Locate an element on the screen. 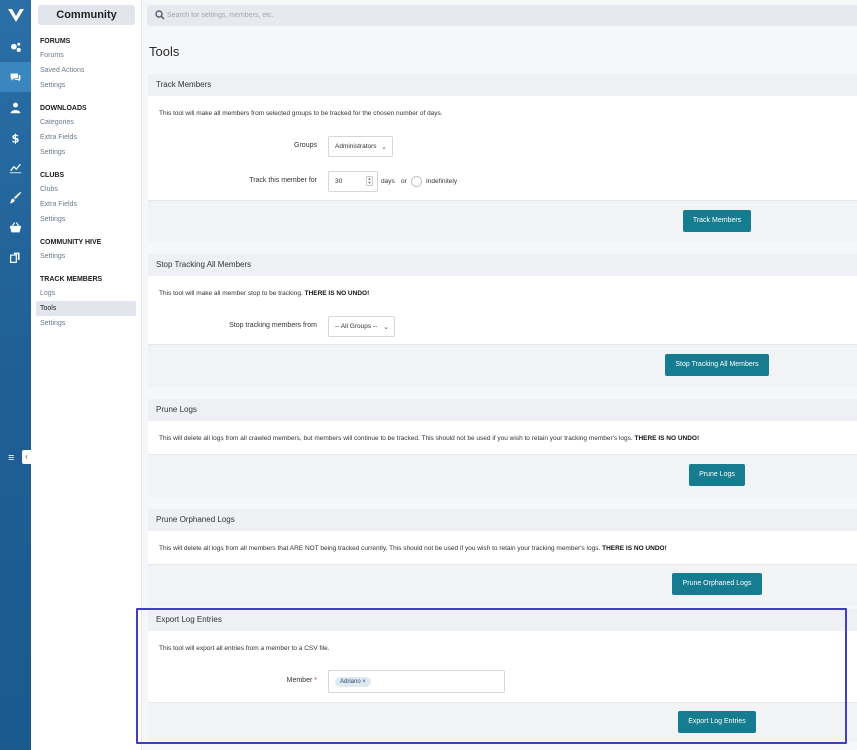  stop-tracking-header: Stop Tracking All Members is located at coordinates (502, 265).